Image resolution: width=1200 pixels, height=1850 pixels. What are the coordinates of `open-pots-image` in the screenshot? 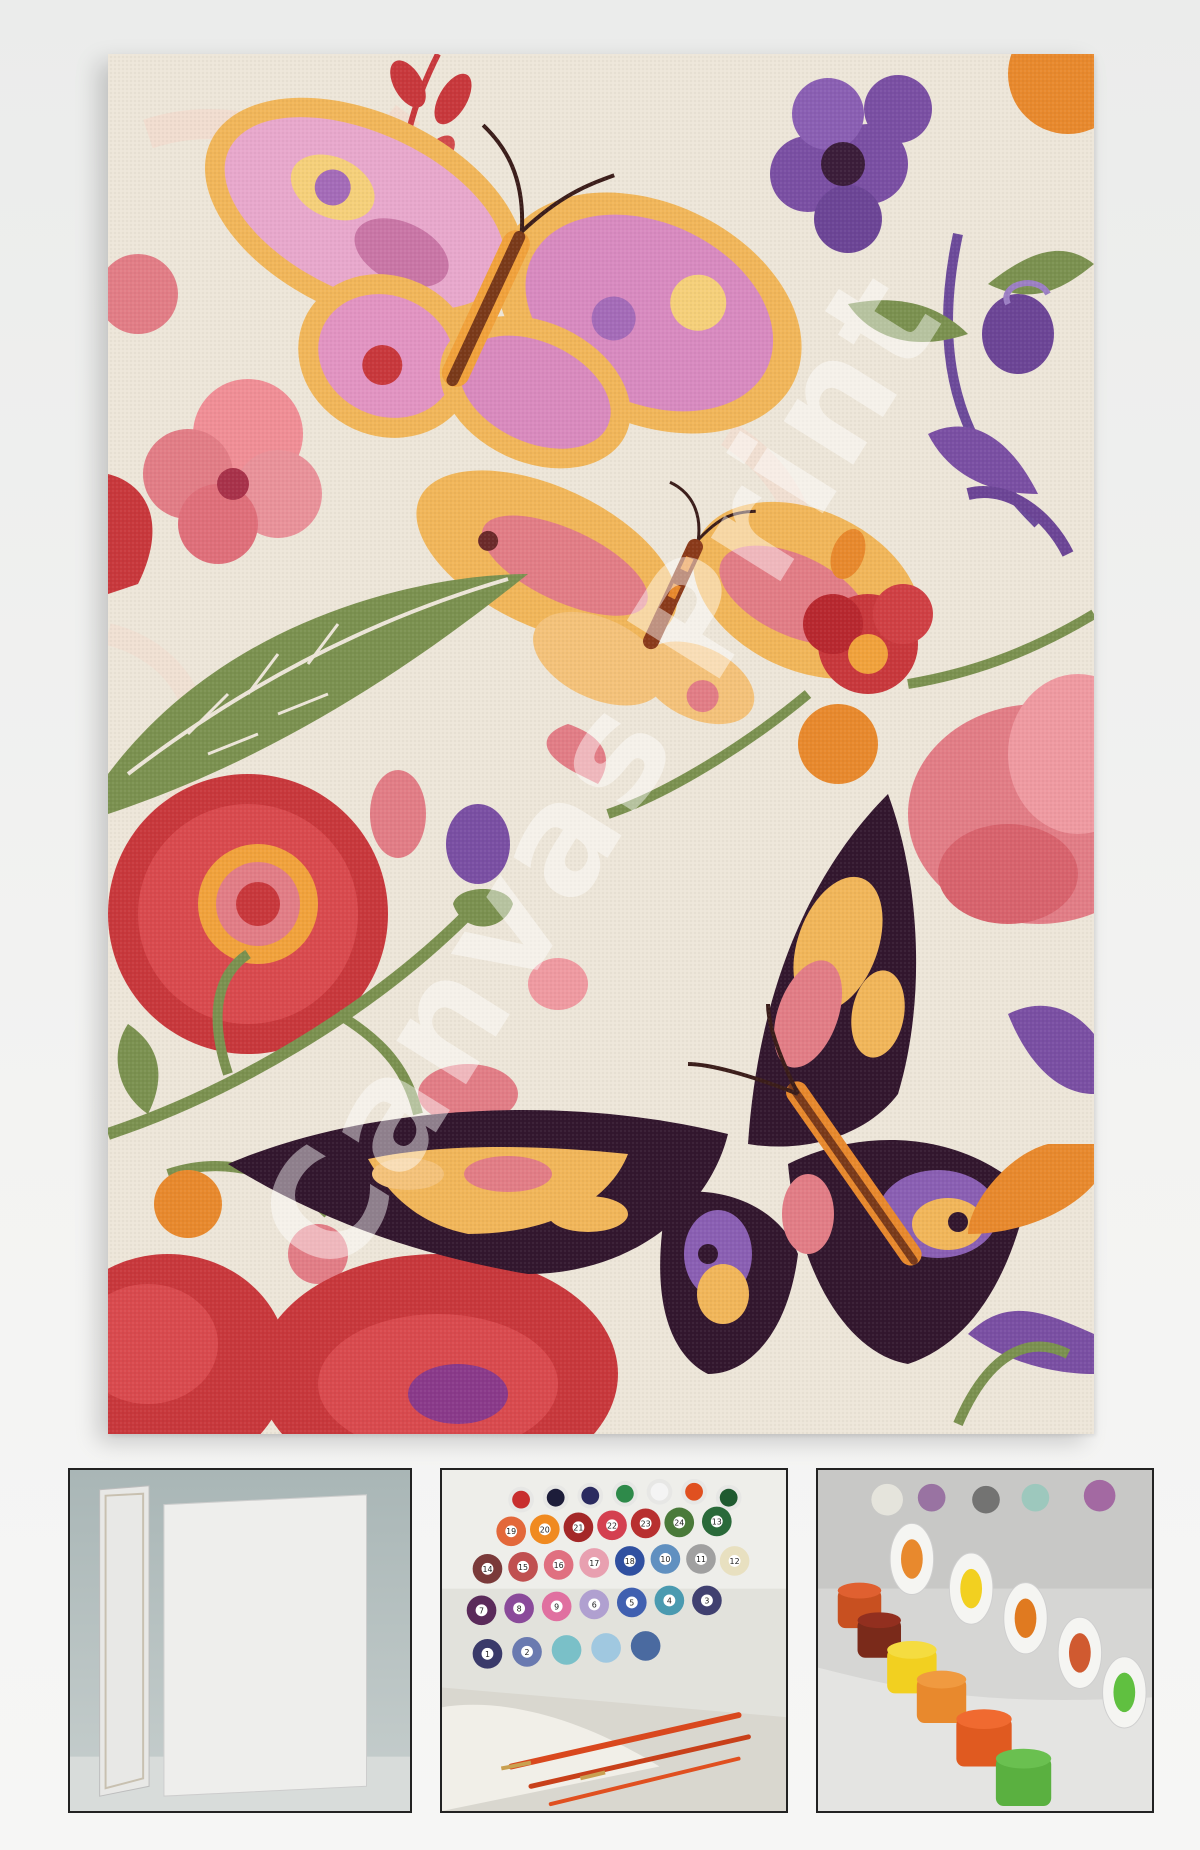 It's located at (985, 1640).